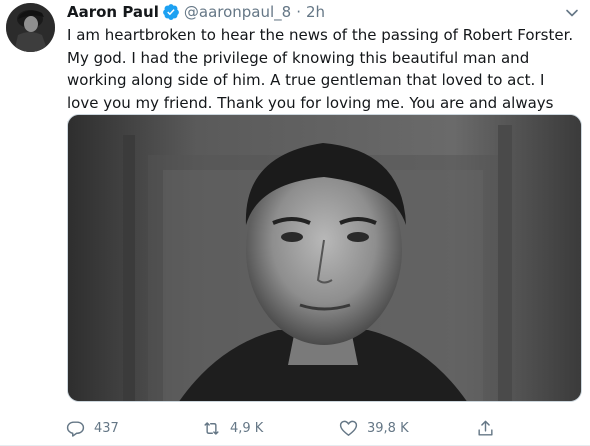 Image resolution: width=590 pixels, height=446 pixels. I want to click on verified-badge-icon, so click(171, 12).